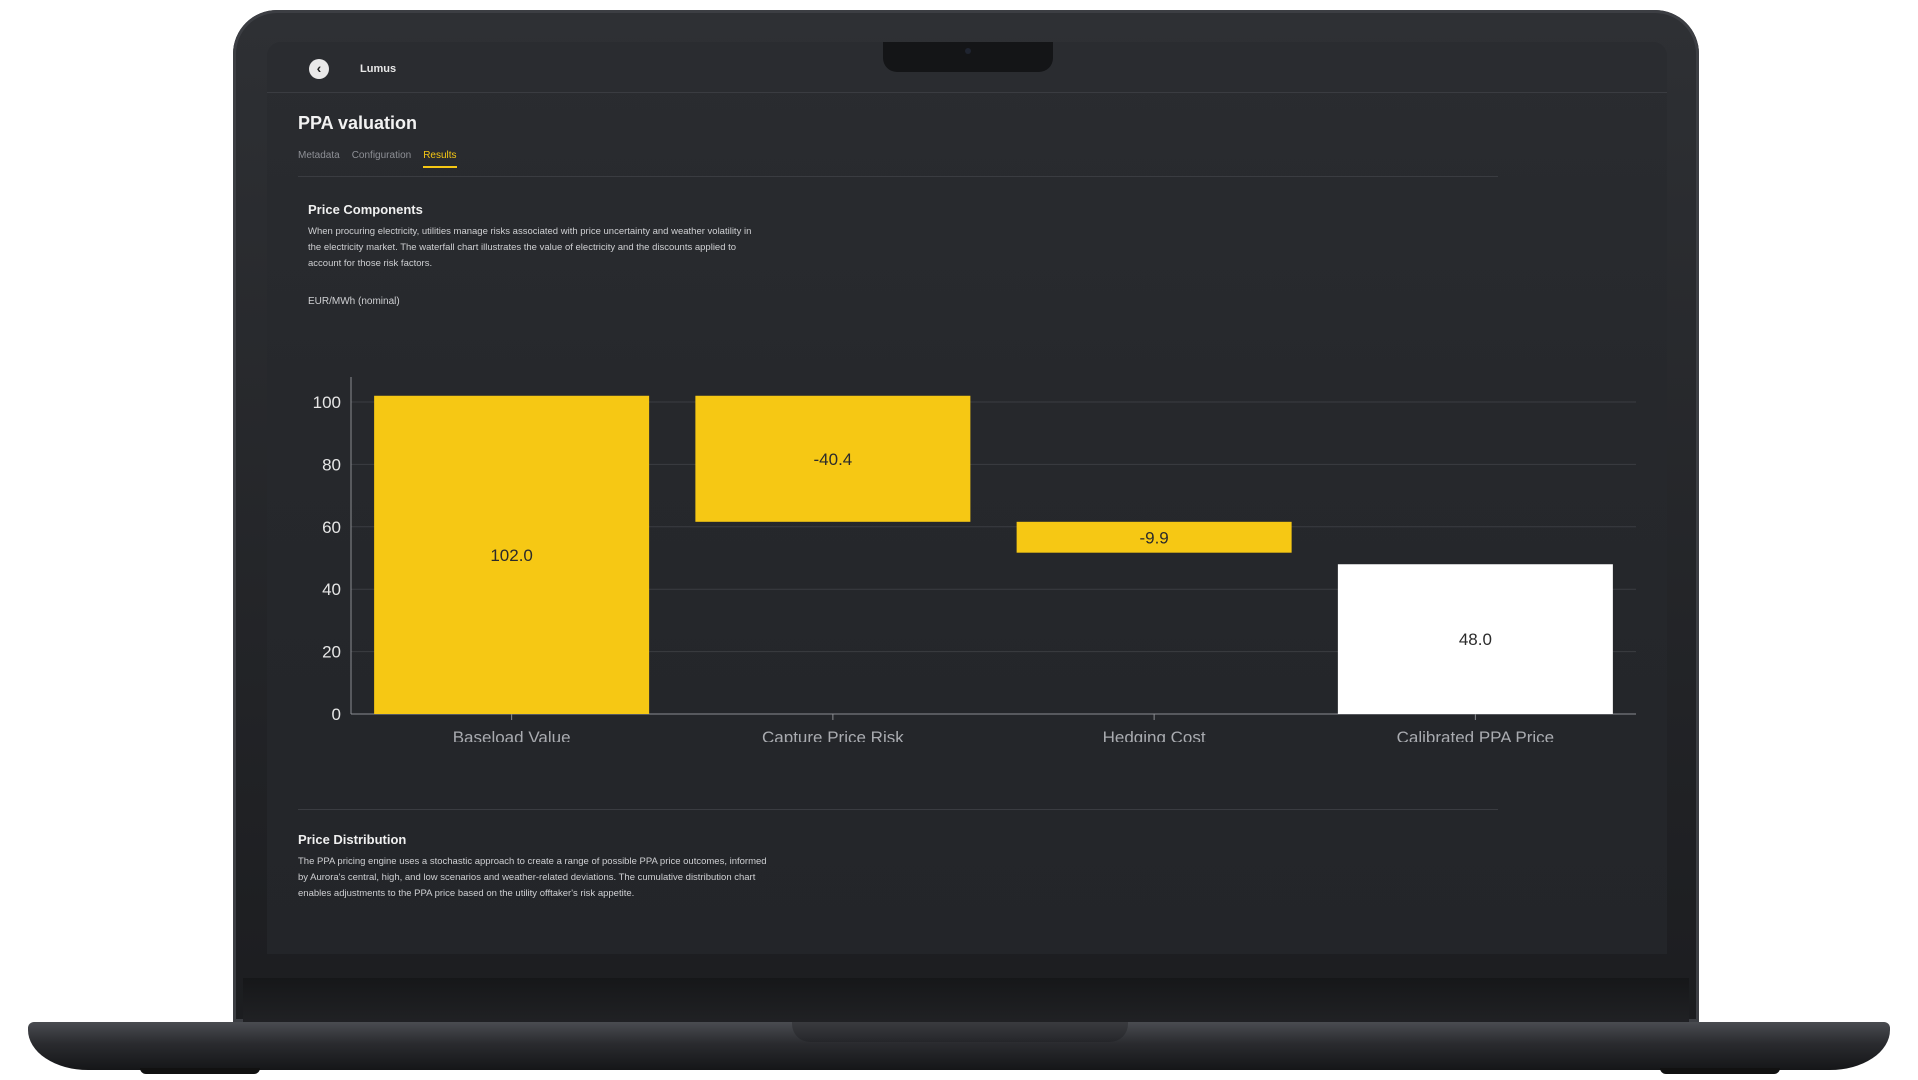 Image resolution: width=1918 pixels, height=1080 pixels. What do you see at coordinates (833, 735) in the screenshot?
I see `x-tick-label-1: Capture Price Risk` at bounding box center [833, 735].